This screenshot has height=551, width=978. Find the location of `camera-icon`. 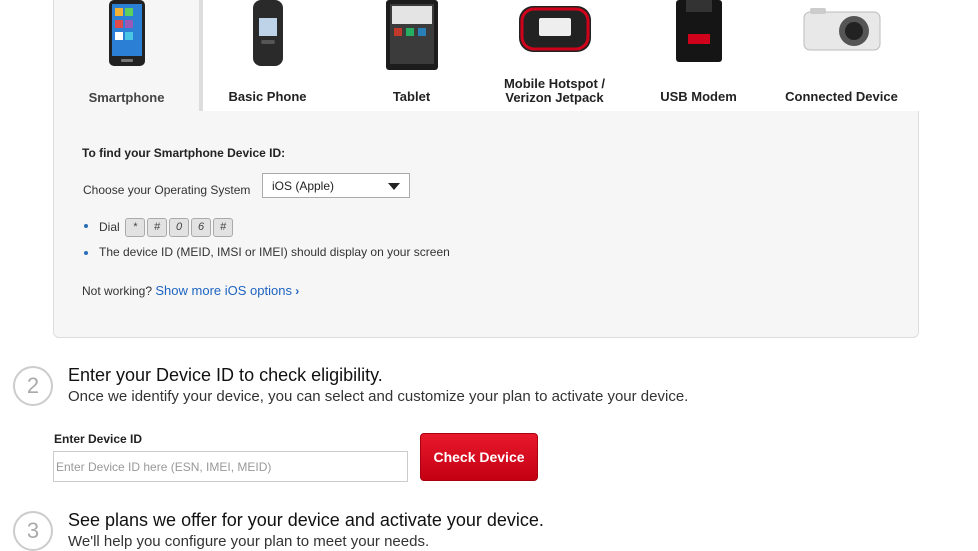

camera-icon is located at coordinates (841, 29).